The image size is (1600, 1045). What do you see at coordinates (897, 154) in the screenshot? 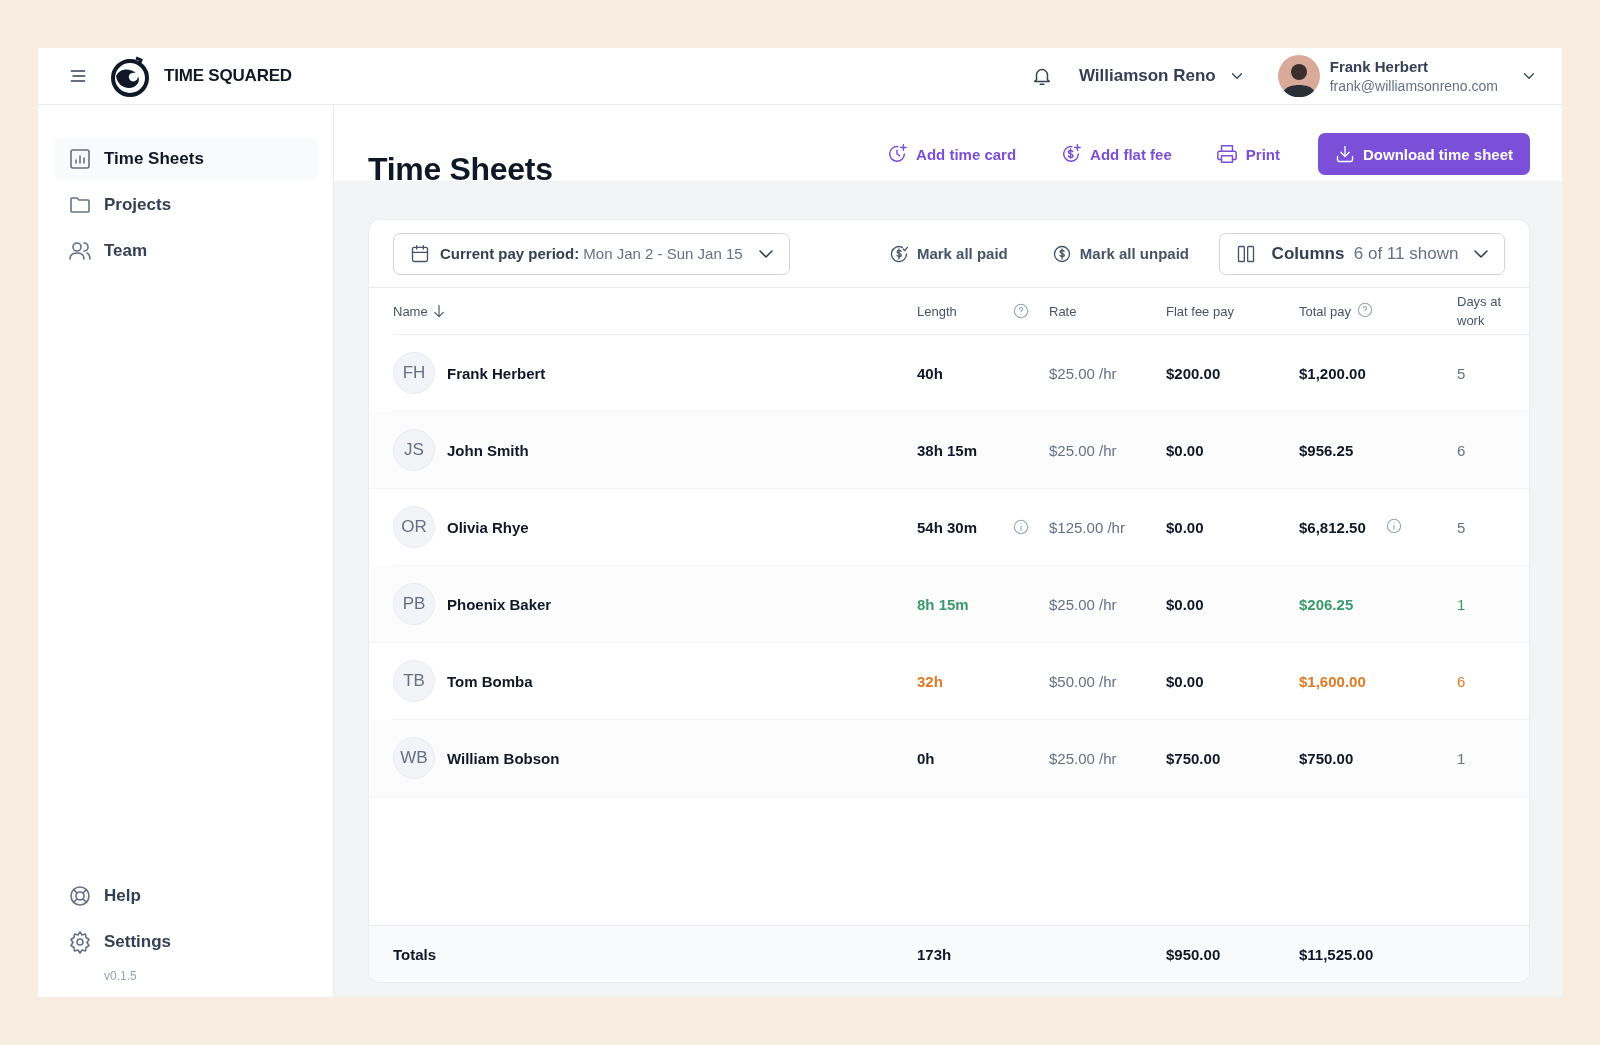
I see `clock-plus-icon` at bounding box center [897, 154].